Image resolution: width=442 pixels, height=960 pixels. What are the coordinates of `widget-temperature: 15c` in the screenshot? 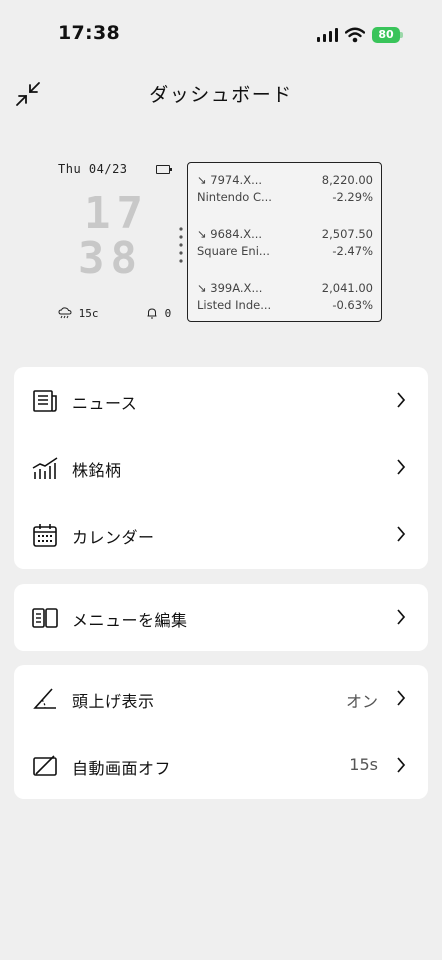 It's located at (88, 313).